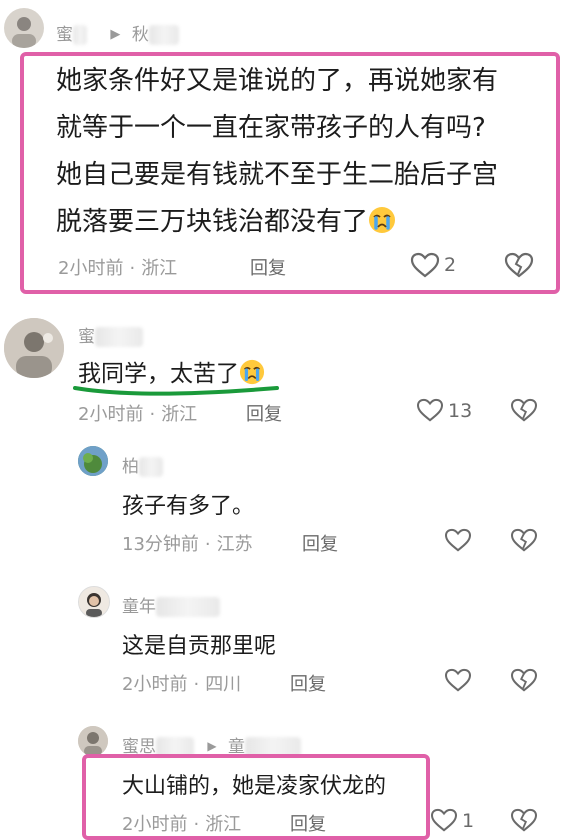 This screenshot has width=568, height=840. I want to click on crying-face-emoji-icon, so click(382, 220).